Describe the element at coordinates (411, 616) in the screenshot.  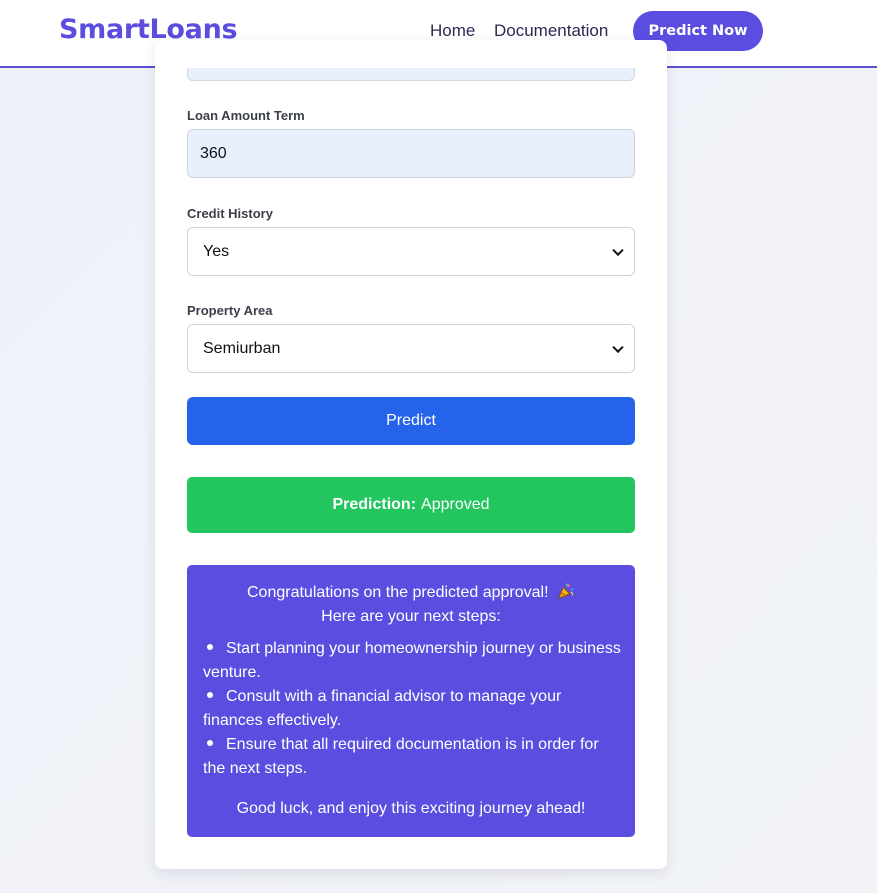
I see `next-steps-subhead: Here are your next steps:` at that location.